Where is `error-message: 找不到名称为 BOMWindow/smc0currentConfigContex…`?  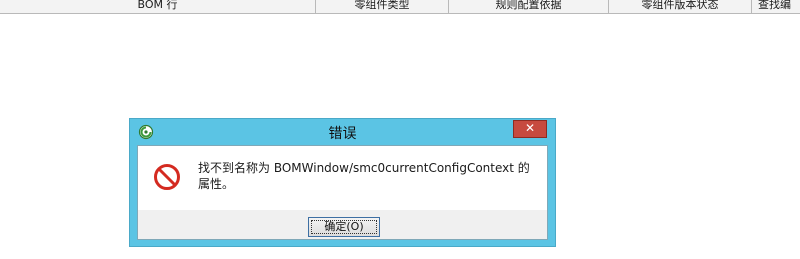
error-message: 找不到名称为 BOMWindow/smc0currentConfigContex… is located at coordinates (364, 176).